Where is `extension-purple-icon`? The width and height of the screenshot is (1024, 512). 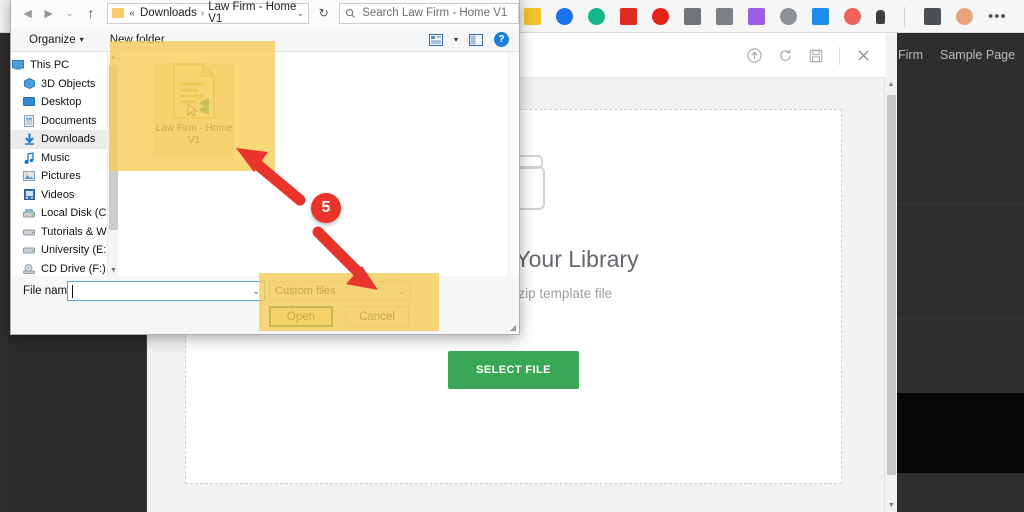
extension-purple-icon is located at coordinates (756, 16).